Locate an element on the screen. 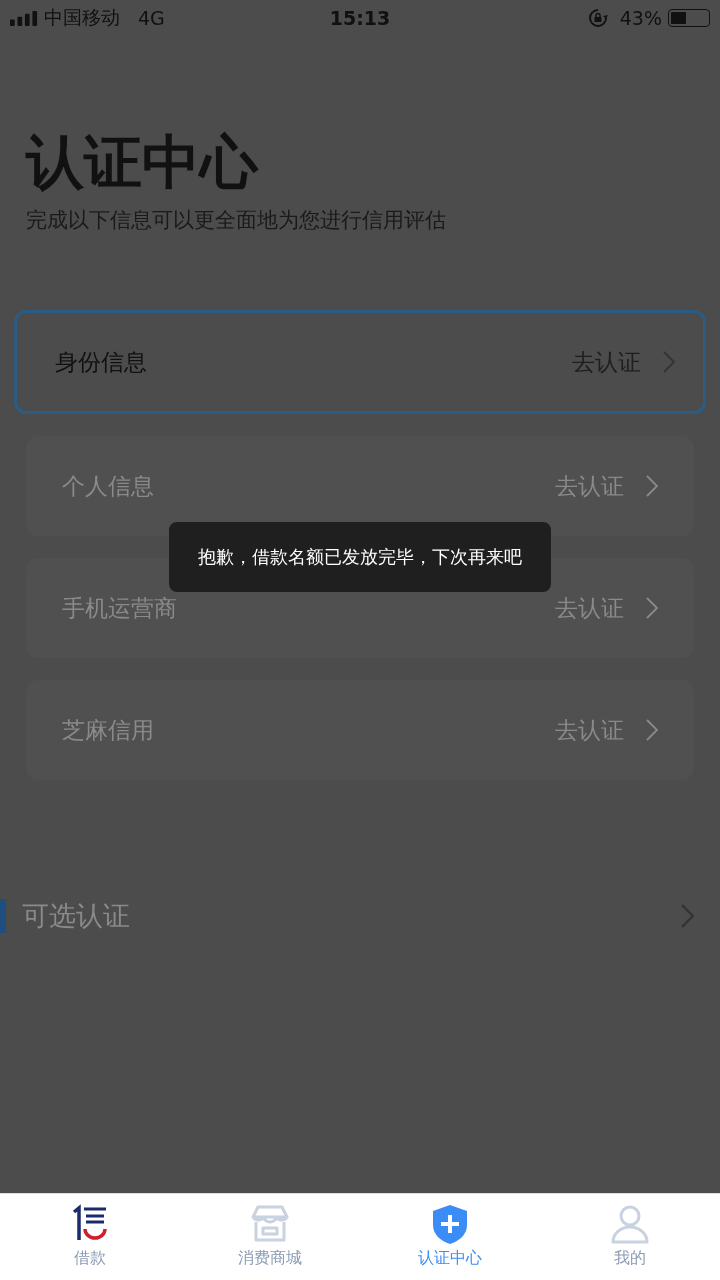  tab-item: 消费商城 is located at coordinates (270, 1237).